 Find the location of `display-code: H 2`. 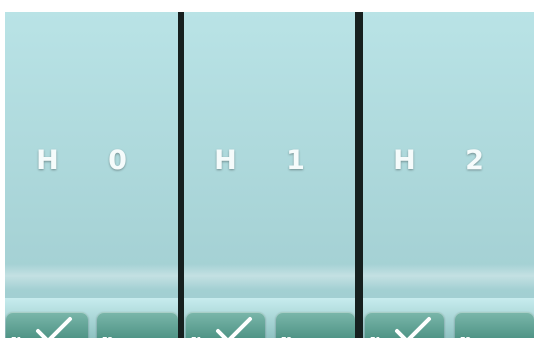

display-code: H 2 is located at coordinates (448, 160).